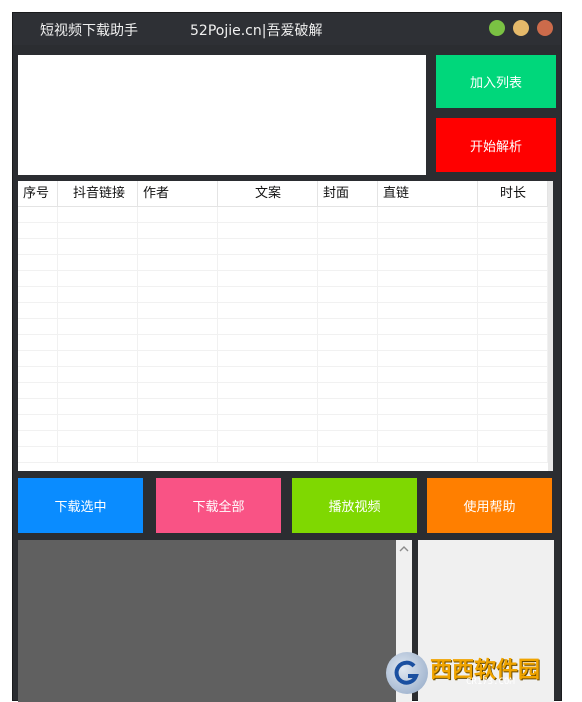 Image resolution: width=582 pixels, height=702 pixels. Describe the element at coordinates (38, 193) in the screenshot. I see `column-header-index: 序号` at that location.